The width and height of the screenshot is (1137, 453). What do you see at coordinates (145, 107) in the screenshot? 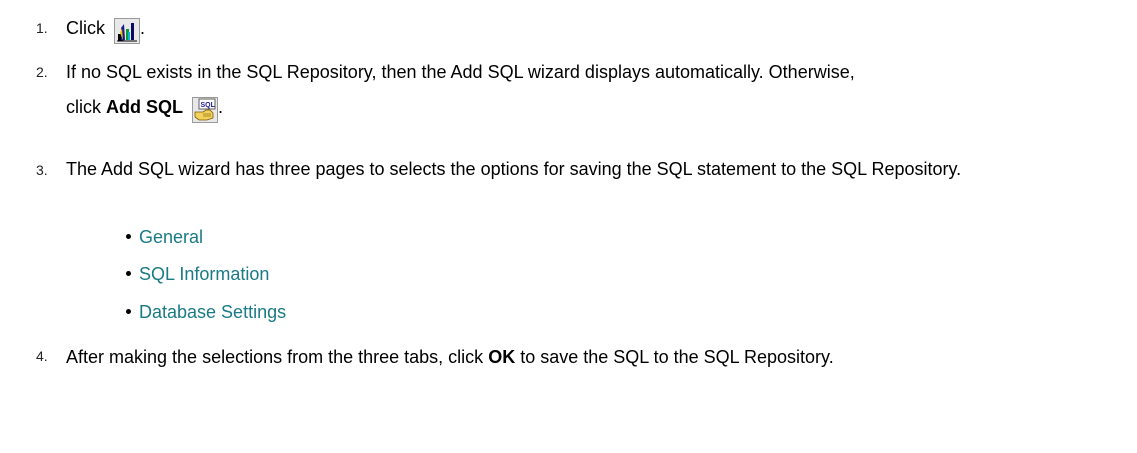
I see `add-sql-label: Add SQL` at bounding box center [145, 107].